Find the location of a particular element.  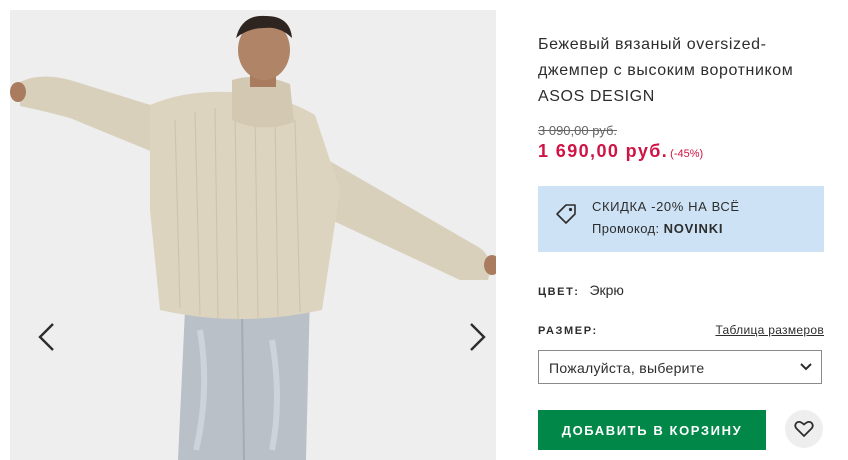

heart-icon is located at coordinates (804, 428).